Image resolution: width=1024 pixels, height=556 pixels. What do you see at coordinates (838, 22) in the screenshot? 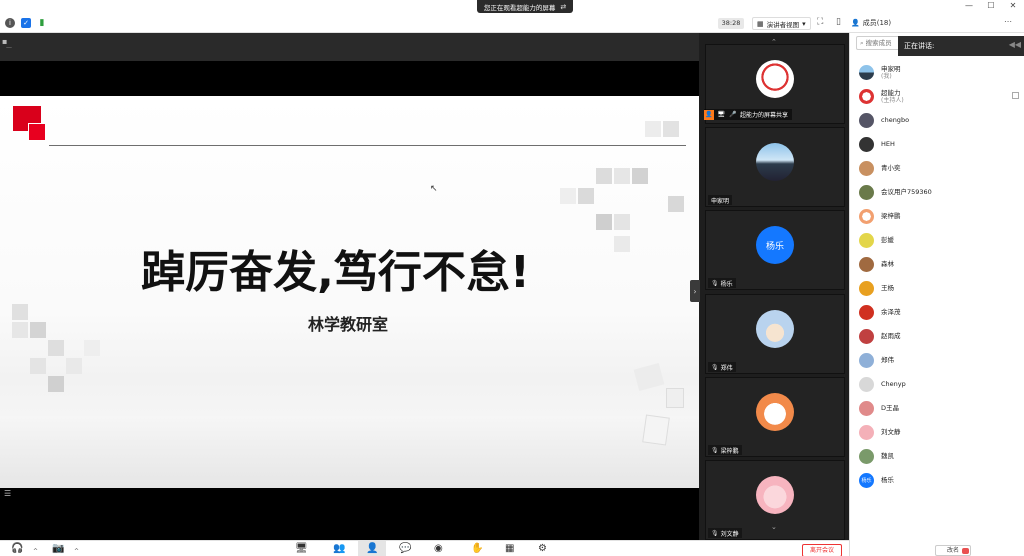
I see `side-panel-icon: ▯` at bounding box center [838, 22].